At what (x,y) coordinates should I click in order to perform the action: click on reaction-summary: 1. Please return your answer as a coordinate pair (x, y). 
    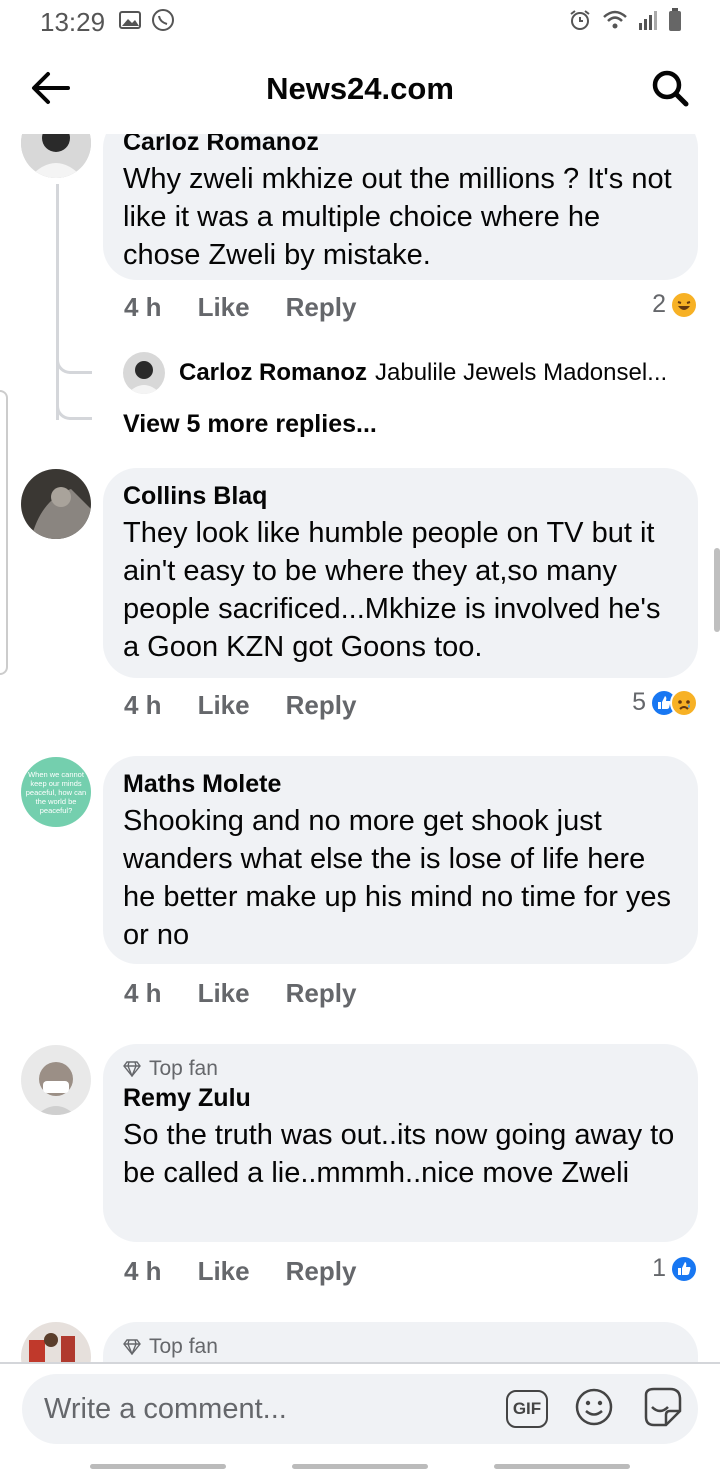
    Looking at the image, I should click on (675, 1268).